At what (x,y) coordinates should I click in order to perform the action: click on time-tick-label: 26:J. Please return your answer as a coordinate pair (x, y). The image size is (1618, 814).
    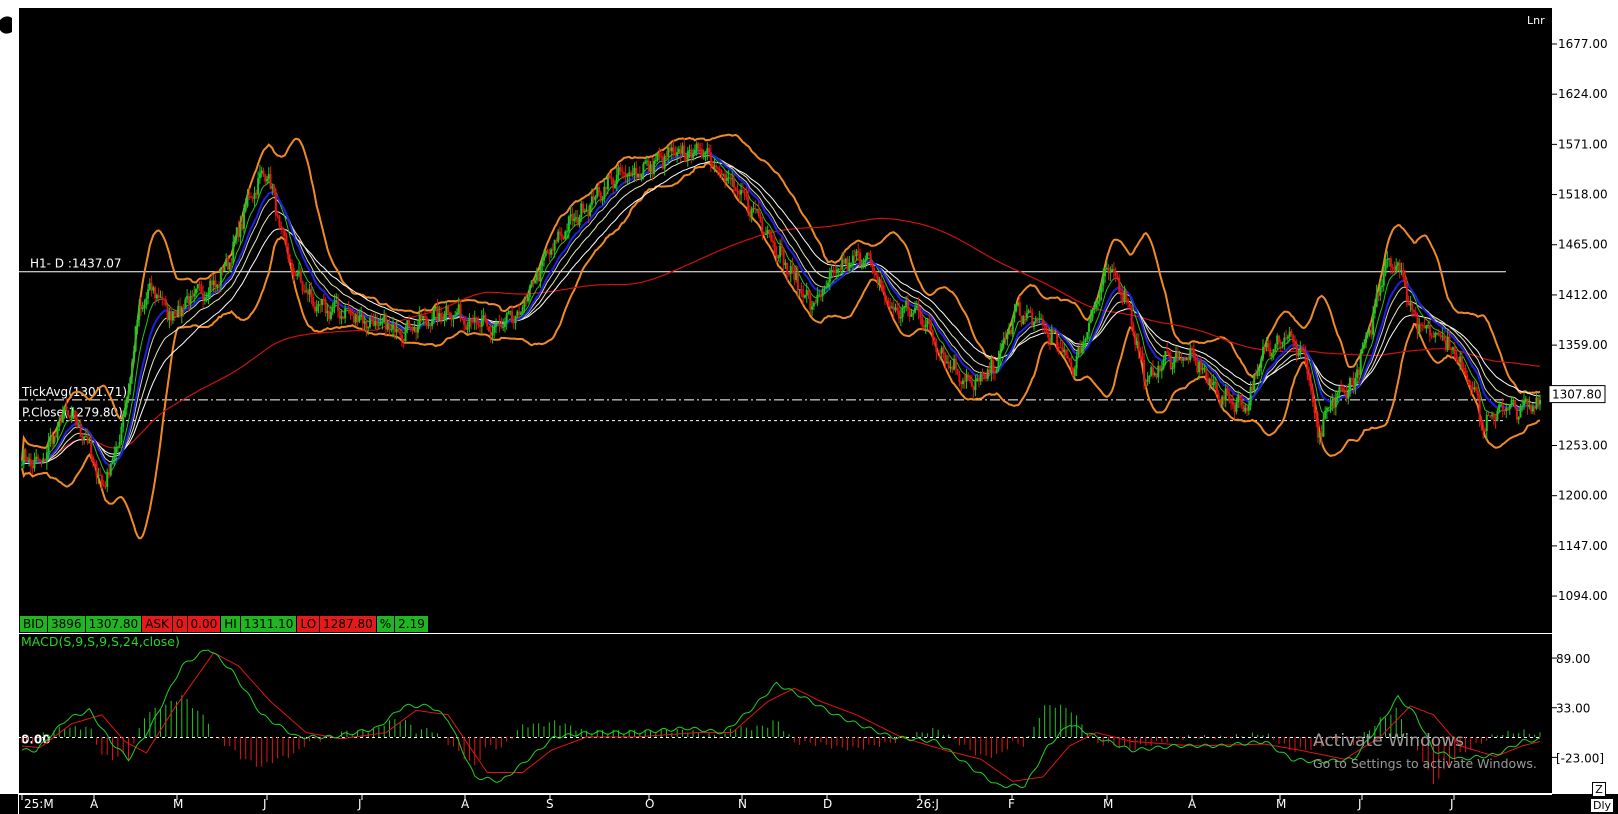
    Looking at the image, I should click on (927, 804).